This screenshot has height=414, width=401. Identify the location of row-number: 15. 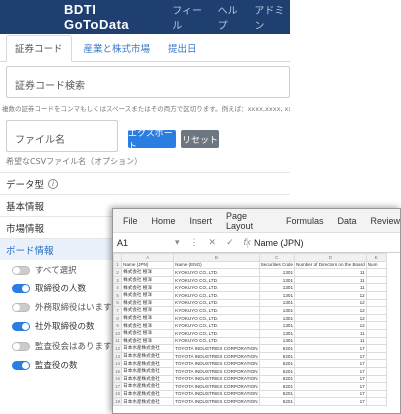
(118, 371).